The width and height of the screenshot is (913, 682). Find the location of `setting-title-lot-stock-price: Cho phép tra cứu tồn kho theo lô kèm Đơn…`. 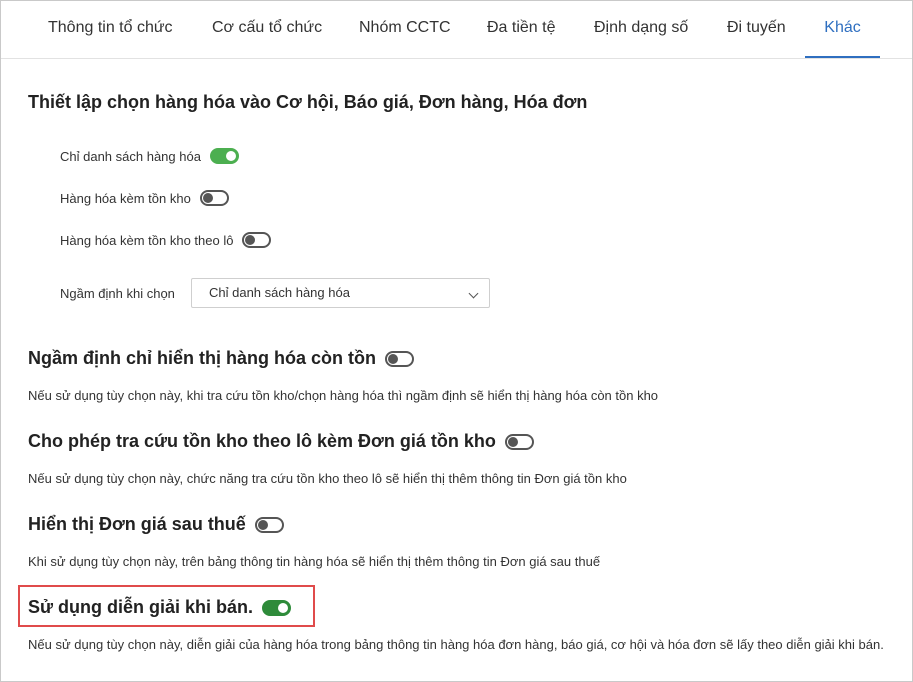

setting-title-lot-stock-price: Cho phép tra cứu tồn kho theo lô kèm Đơn… is located at coordinates (281, 441).